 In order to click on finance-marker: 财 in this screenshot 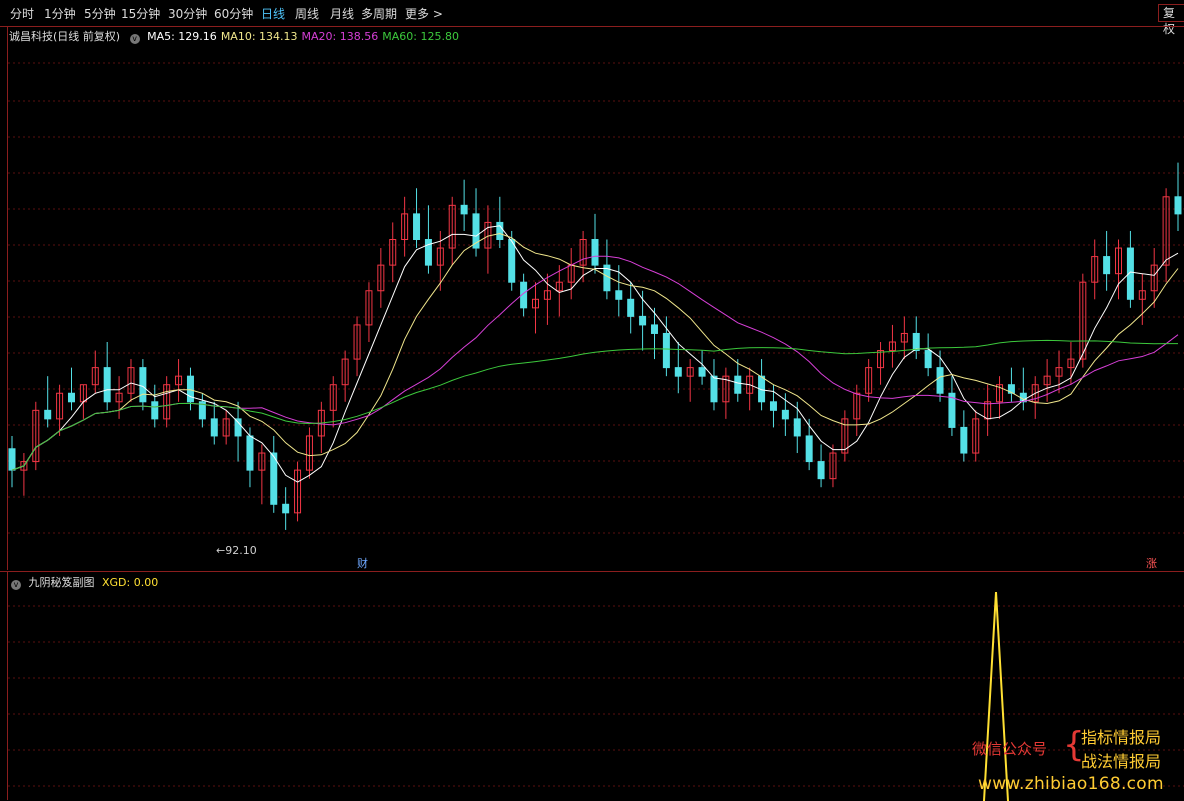, I will do `click(362, 563)`.